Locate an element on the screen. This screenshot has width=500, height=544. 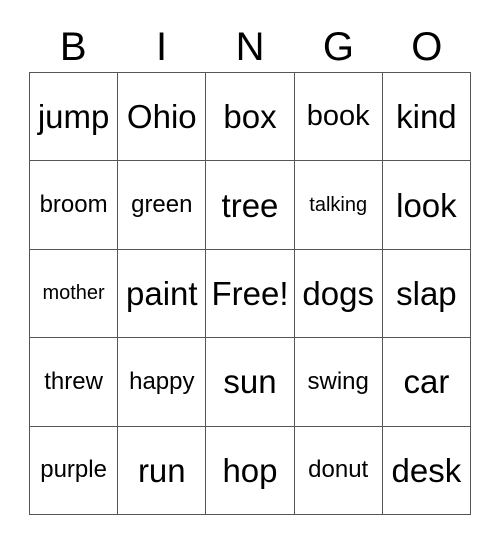
bingo-cell-label: paint is located at coordinates (162, 293).